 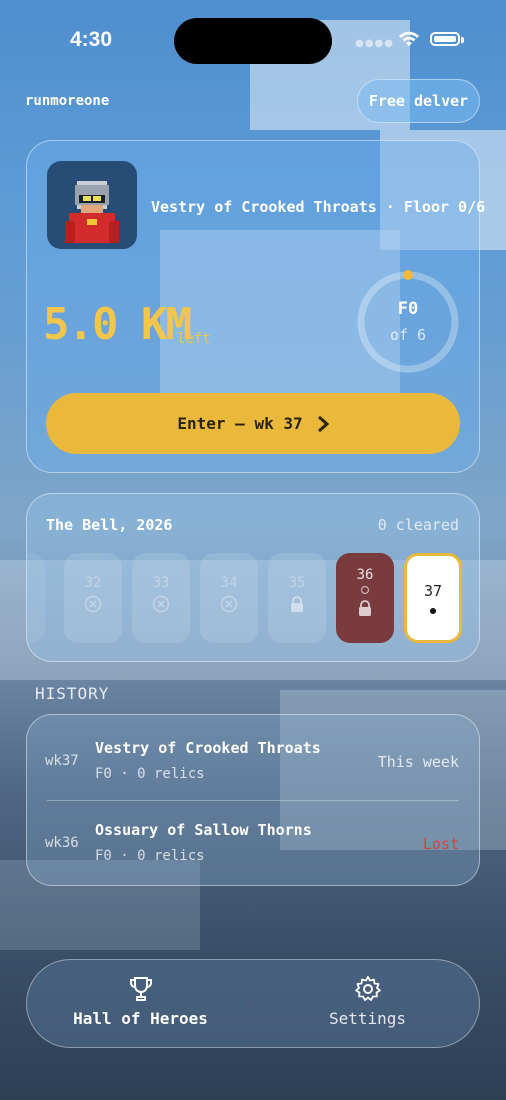 I want to click on clock: 4:30, so click(x=91, y=39).